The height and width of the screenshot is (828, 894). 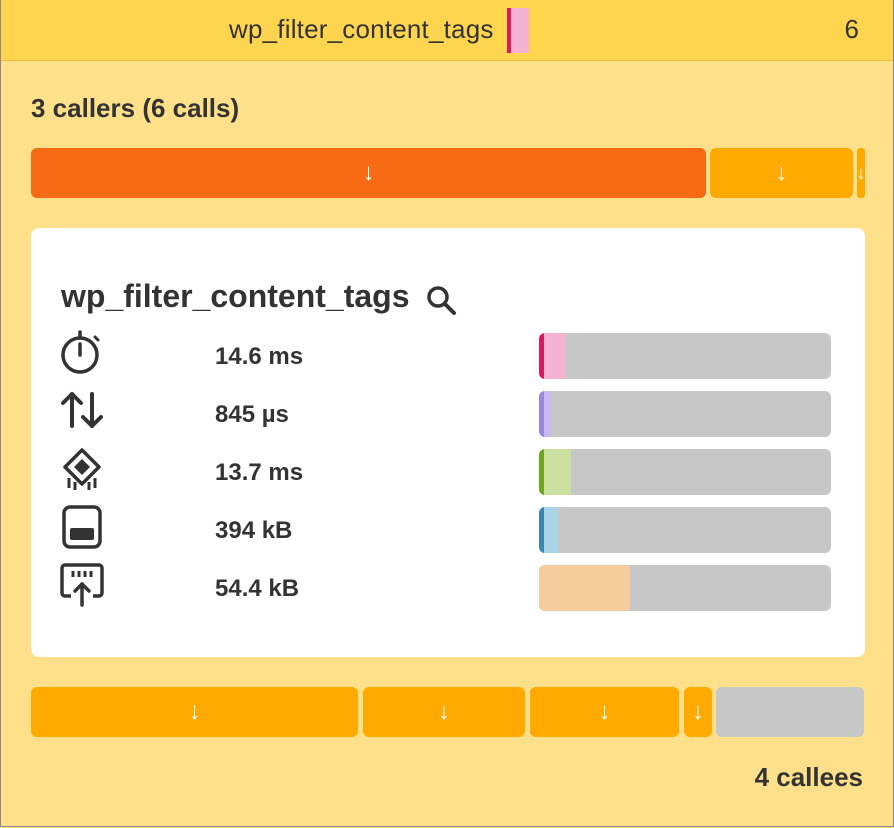 I want to click on cpu-time-bar, so click(x=685, y=472).